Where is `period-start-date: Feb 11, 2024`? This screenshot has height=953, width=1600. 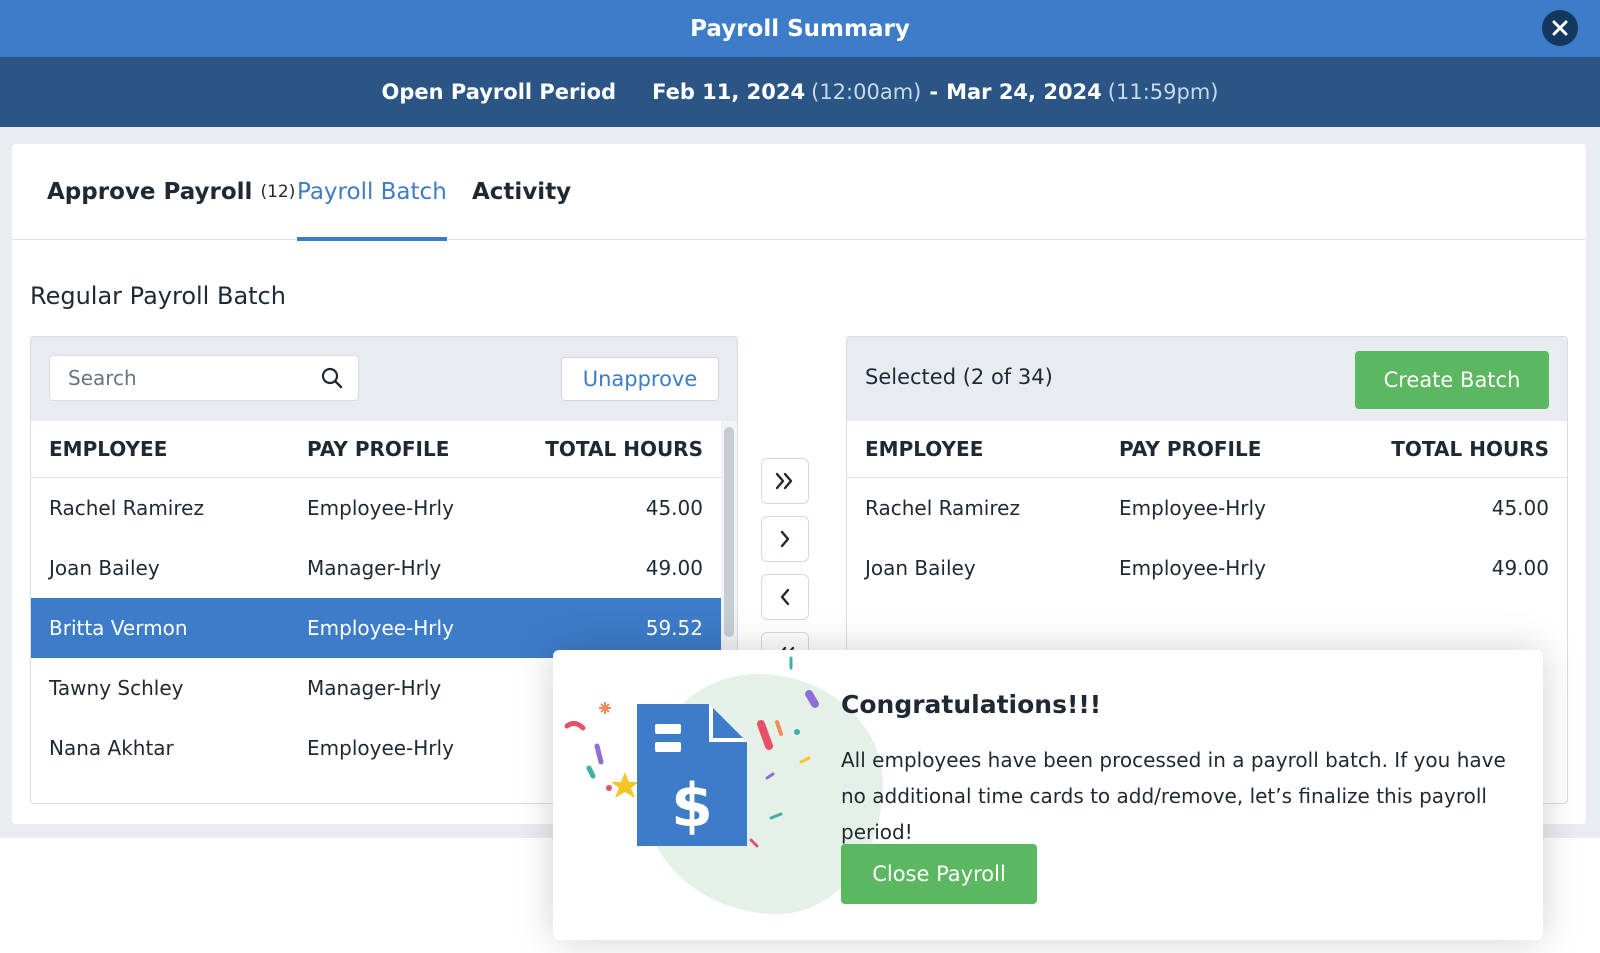 period-start-date: Feb 11, 2024 is located at coordinates (729, 92).